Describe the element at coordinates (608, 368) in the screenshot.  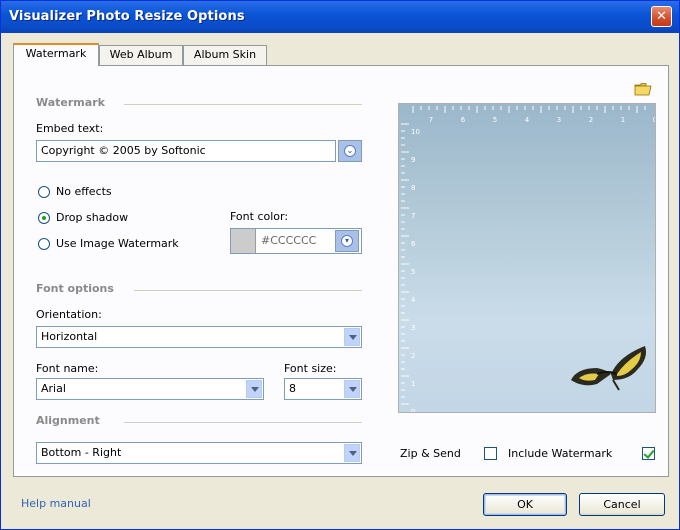
I see `butterfly-icon` at that location.